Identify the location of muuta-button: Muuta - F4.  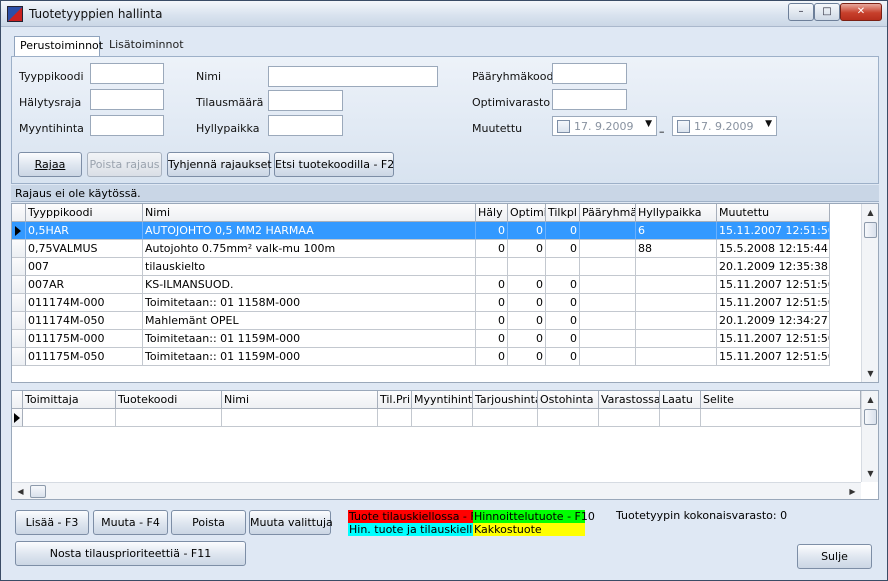
(130, 522).